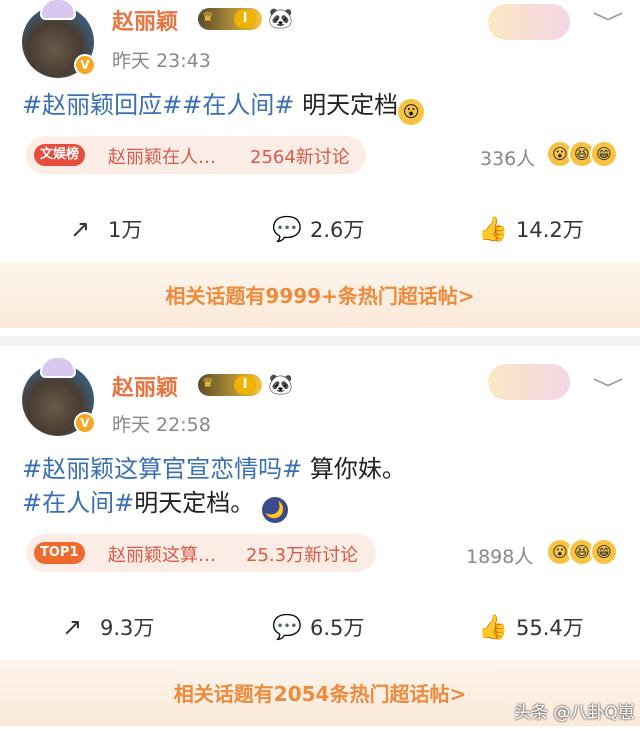 The height and width of the screenshot is (729, 640). Describe the element at coordinates (354, 469) in the screenshot. I see `post-text: 算你妹。` at that location.